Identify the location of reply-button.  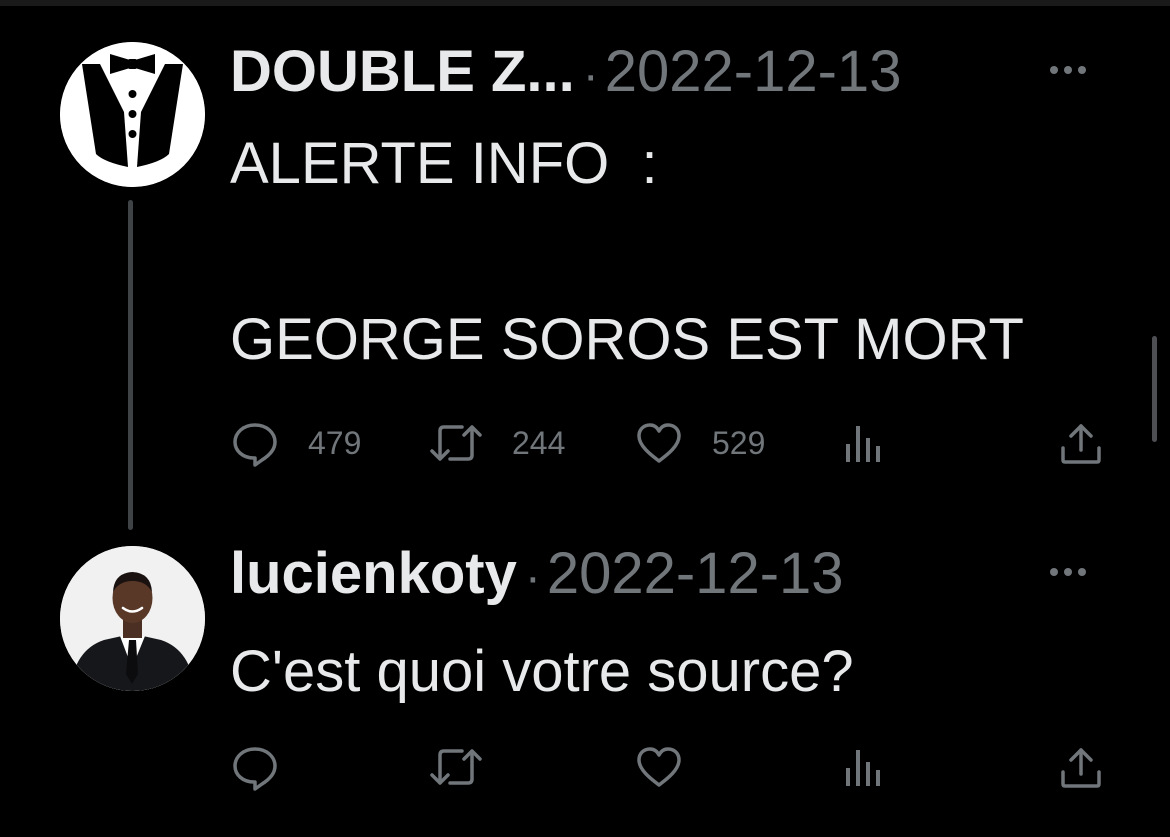
(255, 767).